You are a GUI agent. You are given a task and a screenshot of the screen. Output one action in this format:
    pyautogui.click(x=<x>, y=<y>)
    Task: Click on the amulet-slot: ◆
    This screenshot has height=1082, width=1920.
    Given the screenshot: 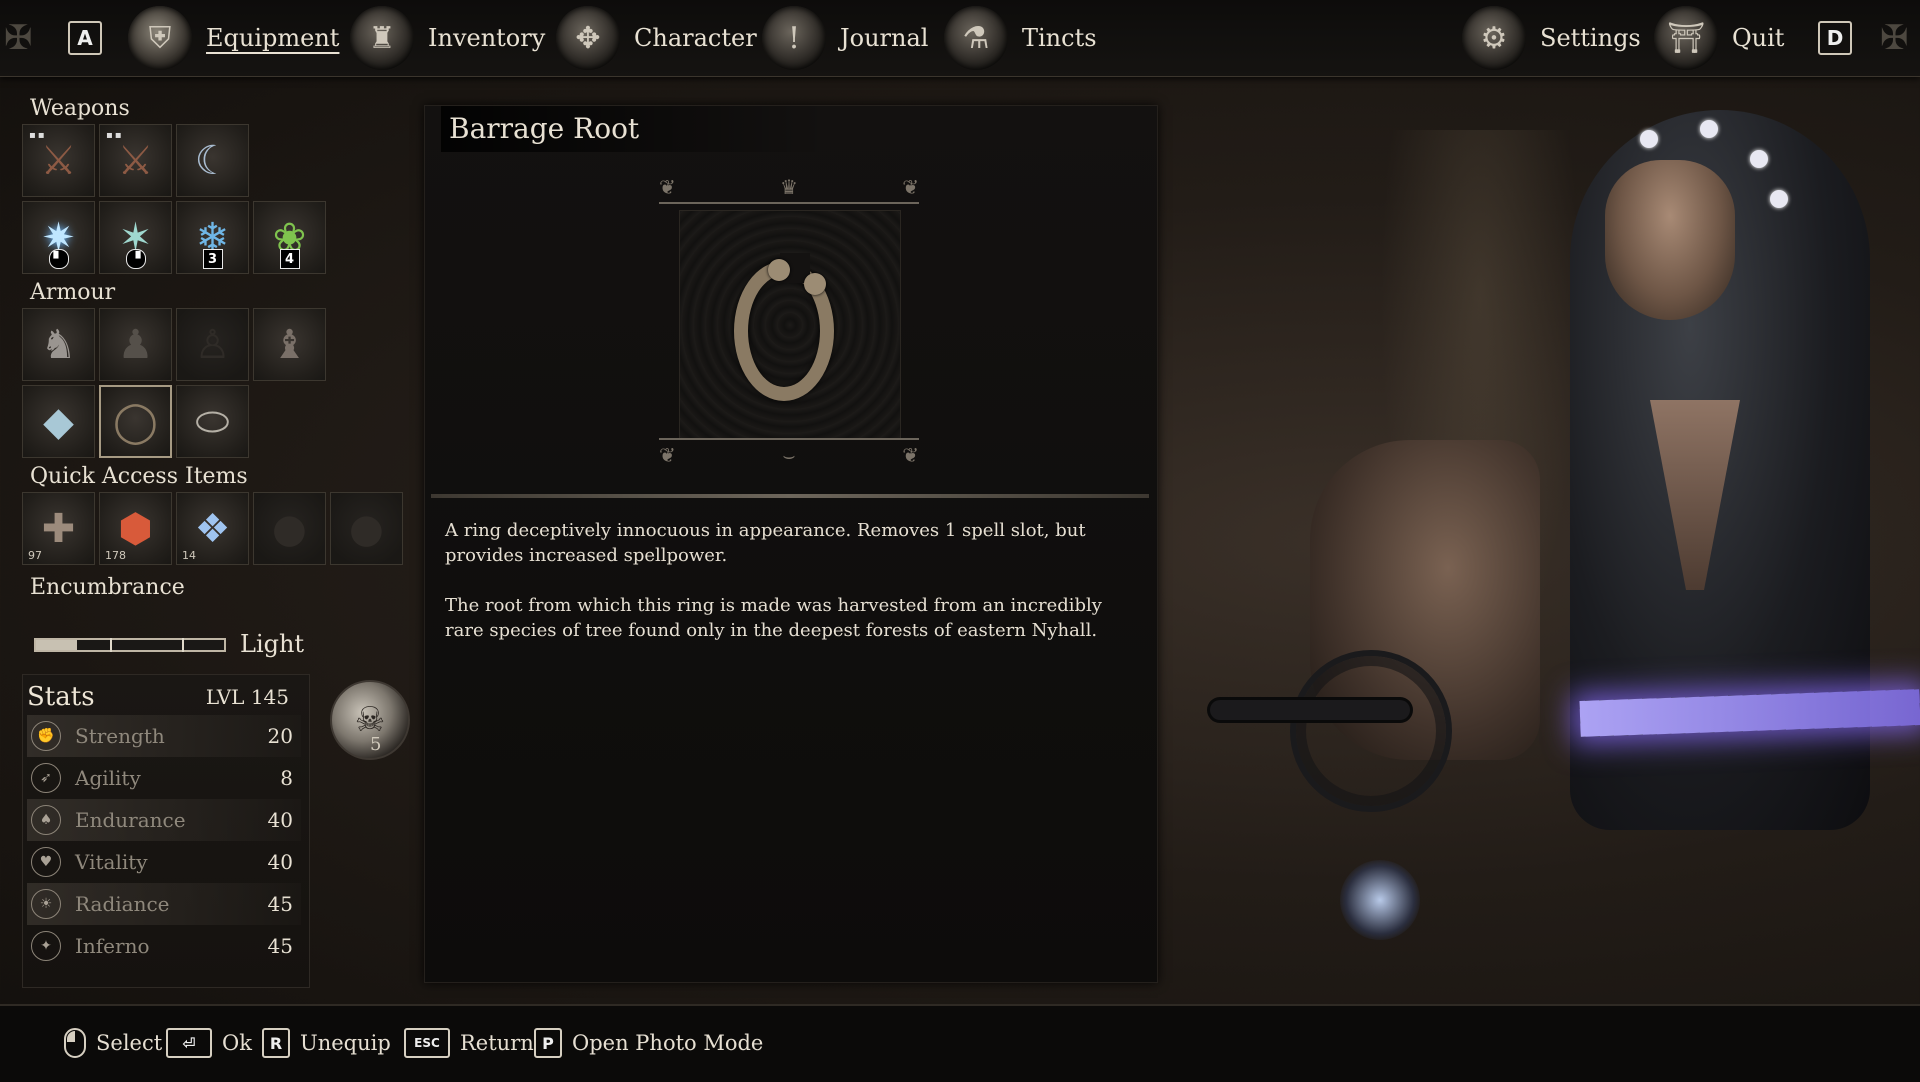 What is the action you would take?
    pyautogui.click(x=58, y=421)
    